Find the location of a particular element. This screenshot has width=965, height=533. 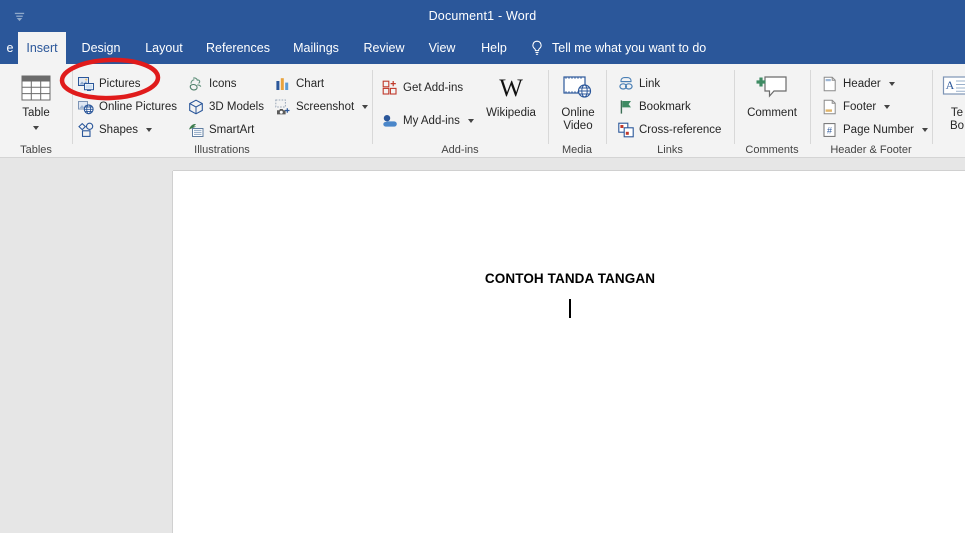

button-label: Pictures is located at coordinates (120, 84).